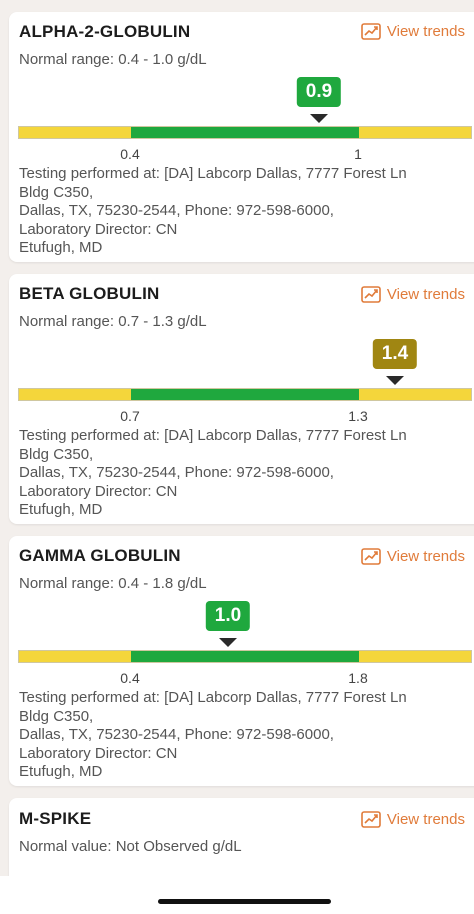 This screenshot has width=474, height=914. Describe the element at coordinates (130, 846) in the screenshot. I see `normal-value-text: Normal value: Not Observed g/dL` at that location.